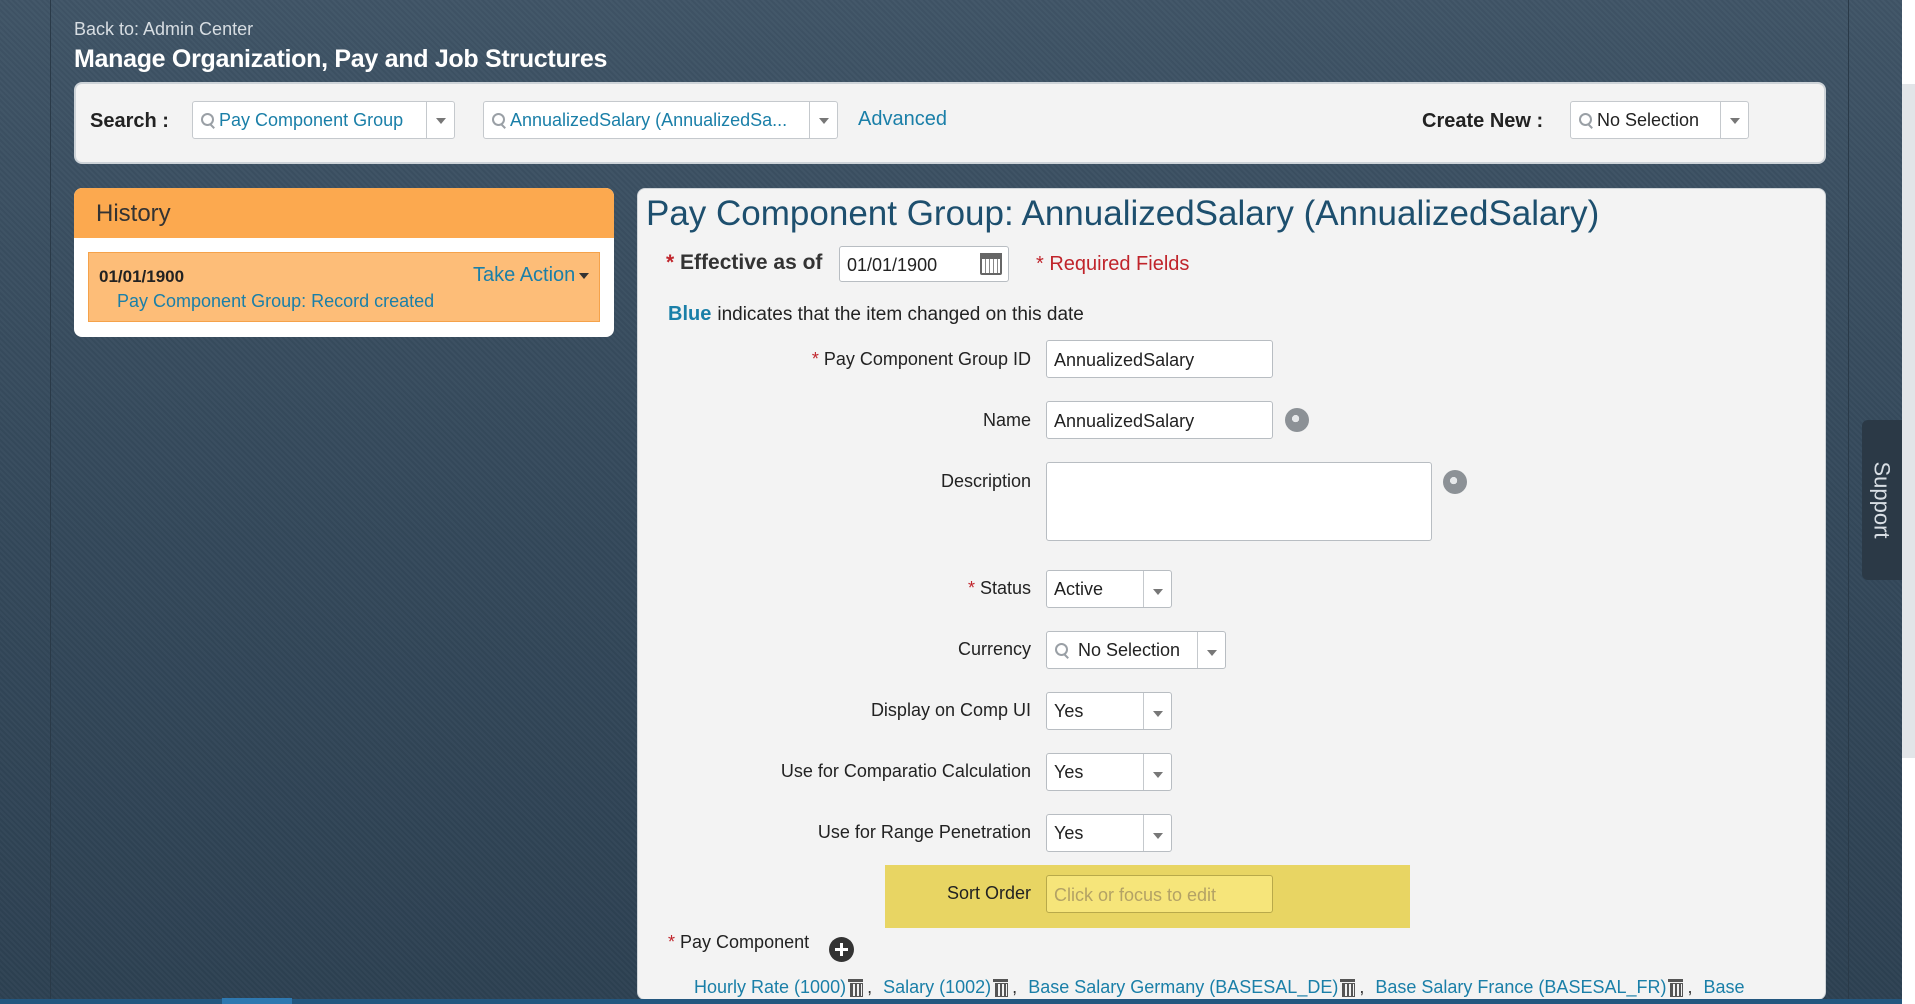  What do you see at coordinates (129, 121) in the screenshot?
I see `search-label: Search :` at bounding box center [129, 121].